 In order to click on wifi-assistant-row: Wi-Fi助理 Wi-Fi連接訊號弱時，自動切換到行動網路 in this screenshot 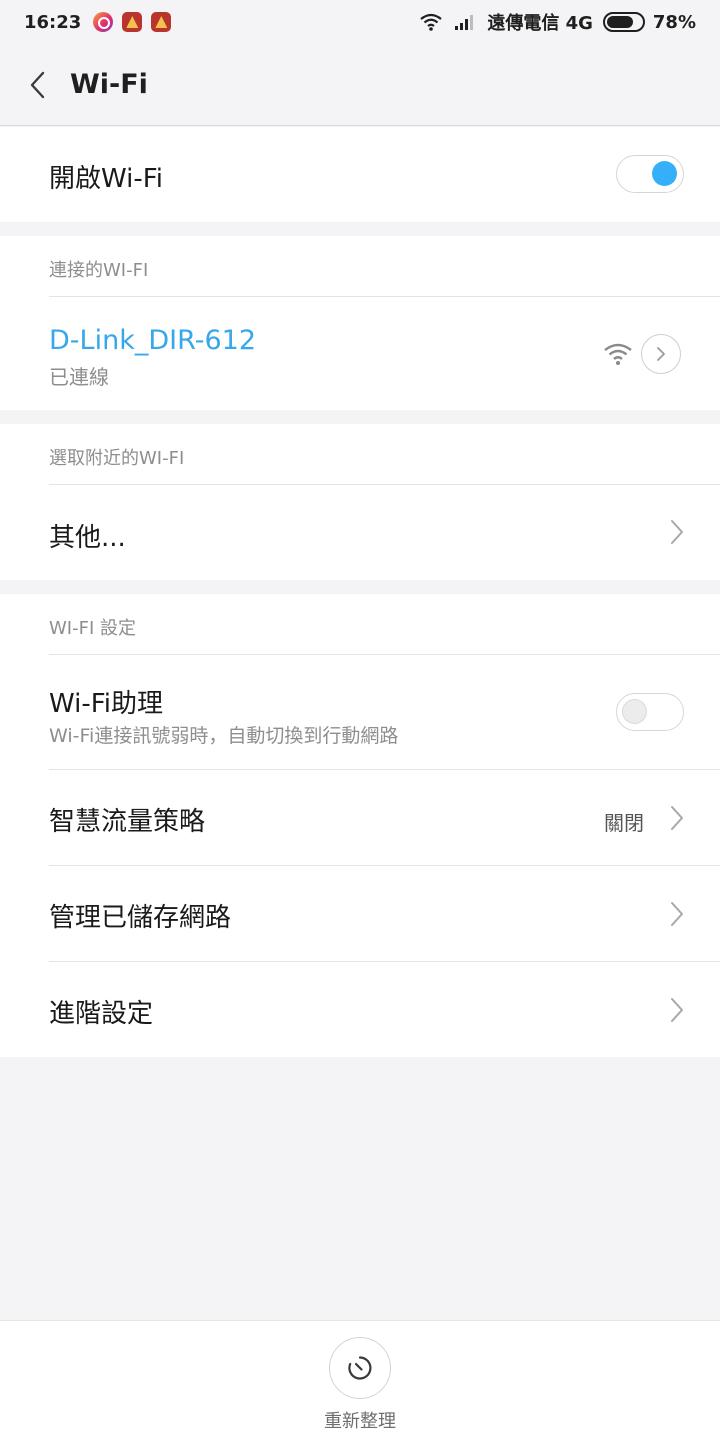, I will do `click(360, 712)`.